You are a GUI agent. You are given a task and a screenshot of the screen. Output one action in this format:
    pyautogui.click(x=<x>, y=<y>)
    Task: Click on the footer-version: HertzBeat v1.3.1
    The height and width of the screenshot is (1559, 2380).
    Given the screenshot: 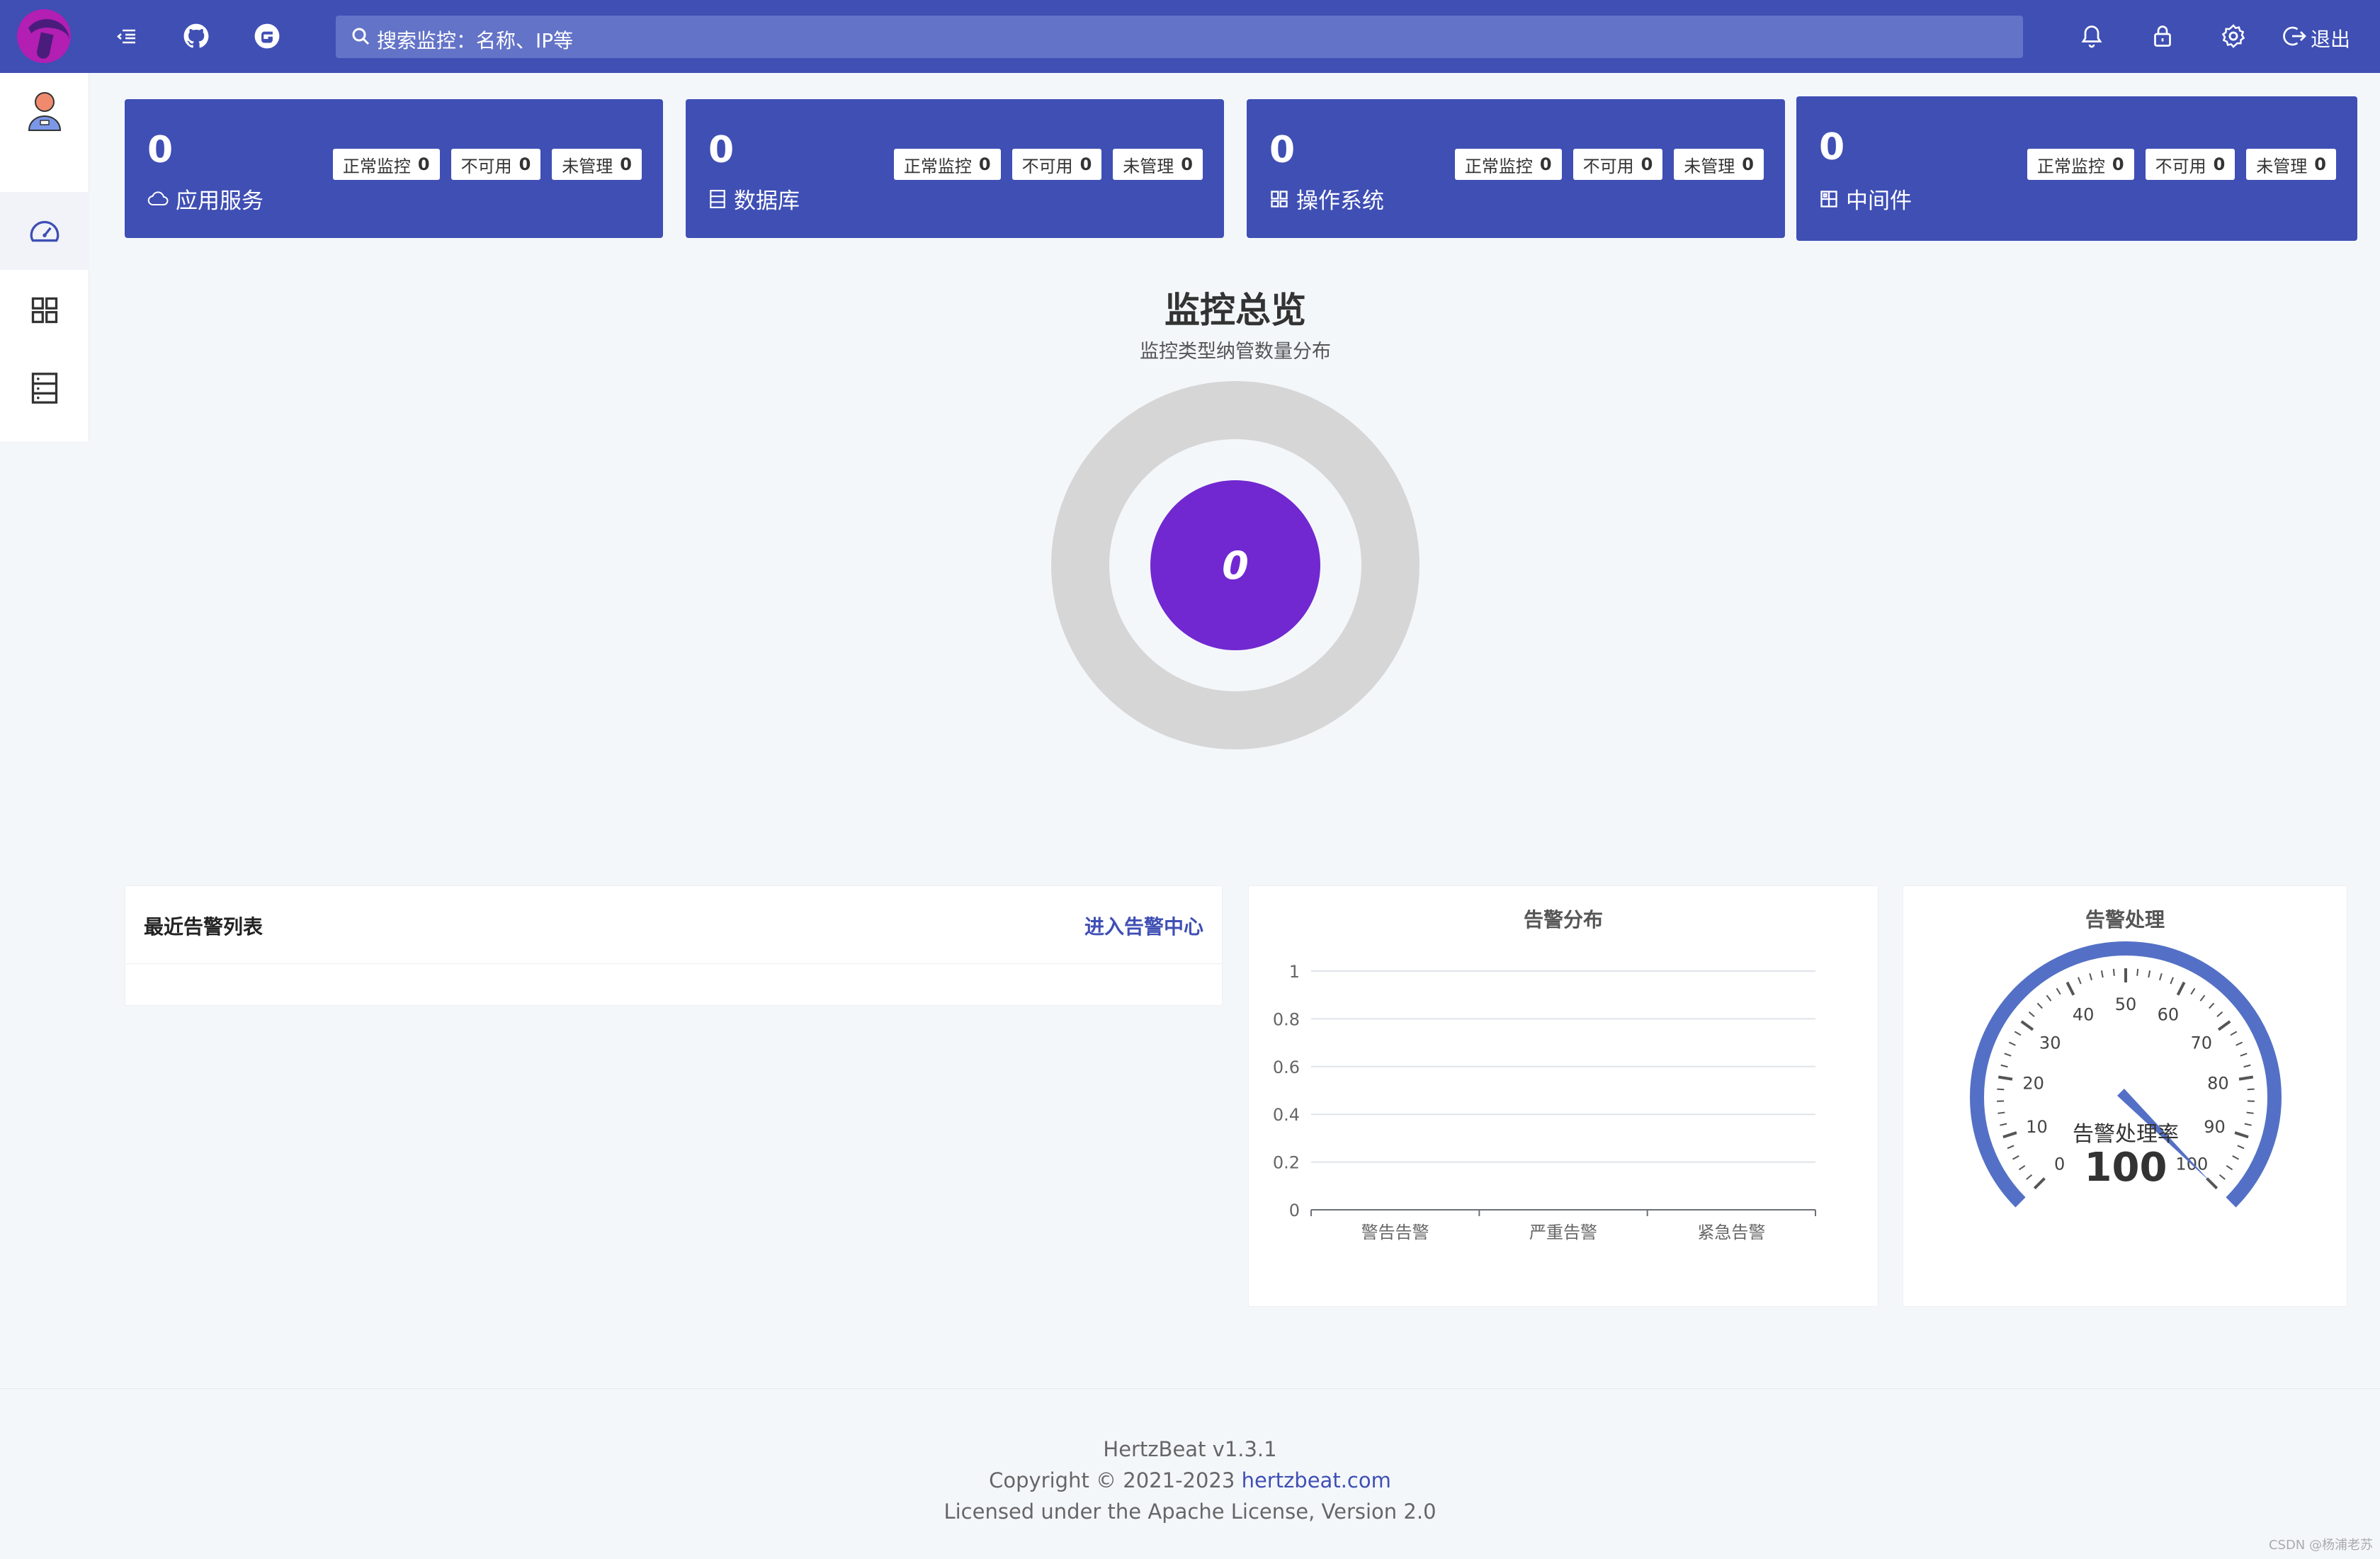 What is the action you would take?
    pyautogui.click(x=1190, y=1449)
    